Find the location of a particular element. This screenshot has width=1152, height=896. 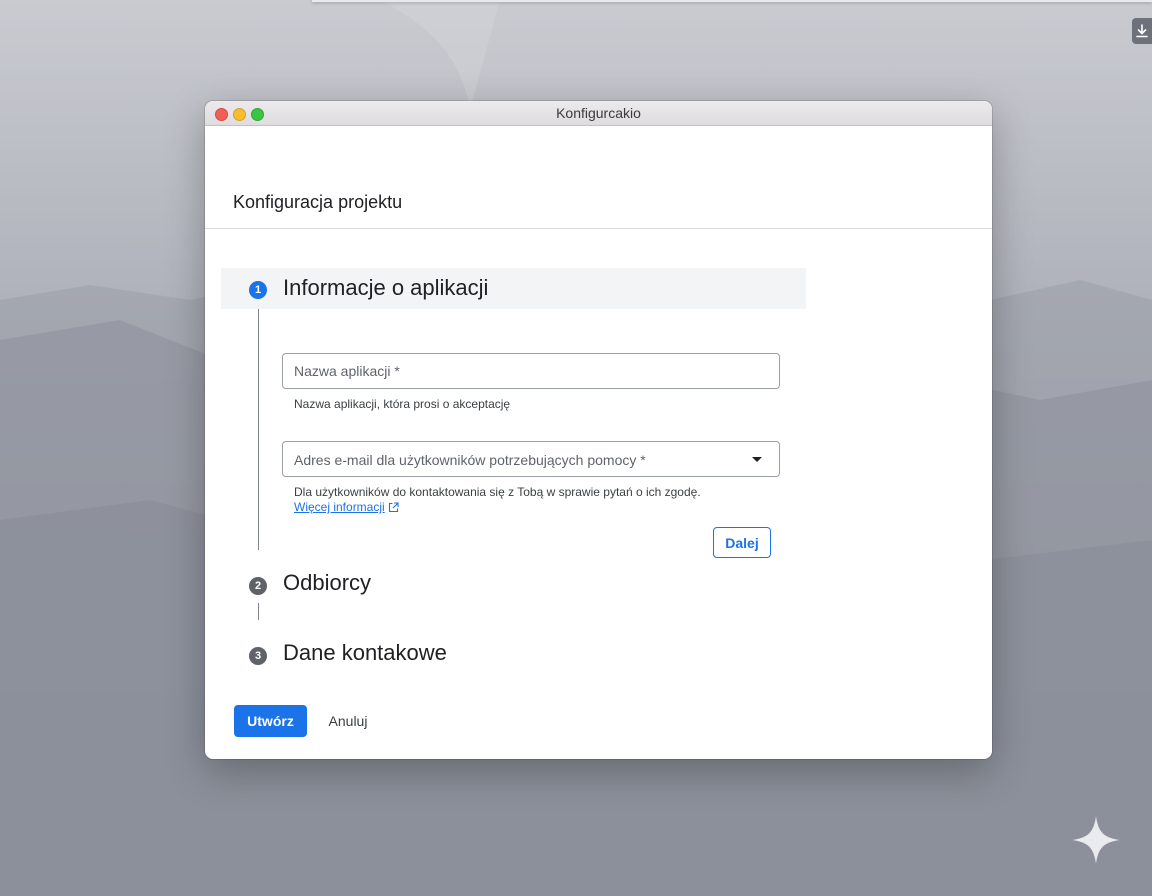

app-name-field is located at coordinates (531, 371).